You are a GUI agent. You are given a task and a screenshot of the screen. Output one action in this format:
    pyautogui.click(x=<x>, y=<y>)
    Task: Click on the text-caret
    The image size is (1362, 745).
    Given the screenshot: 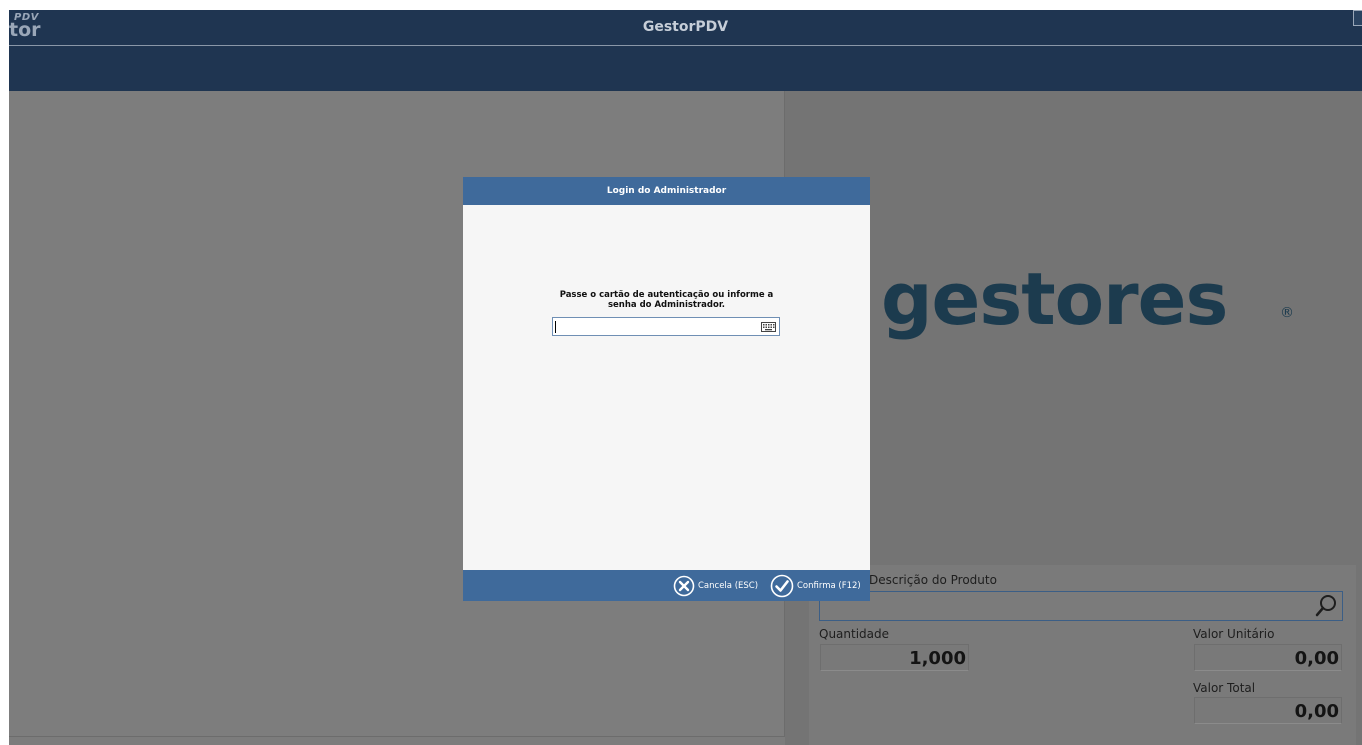 What is the action you would take?
    pyautogui.click(x=555, y=327)
    